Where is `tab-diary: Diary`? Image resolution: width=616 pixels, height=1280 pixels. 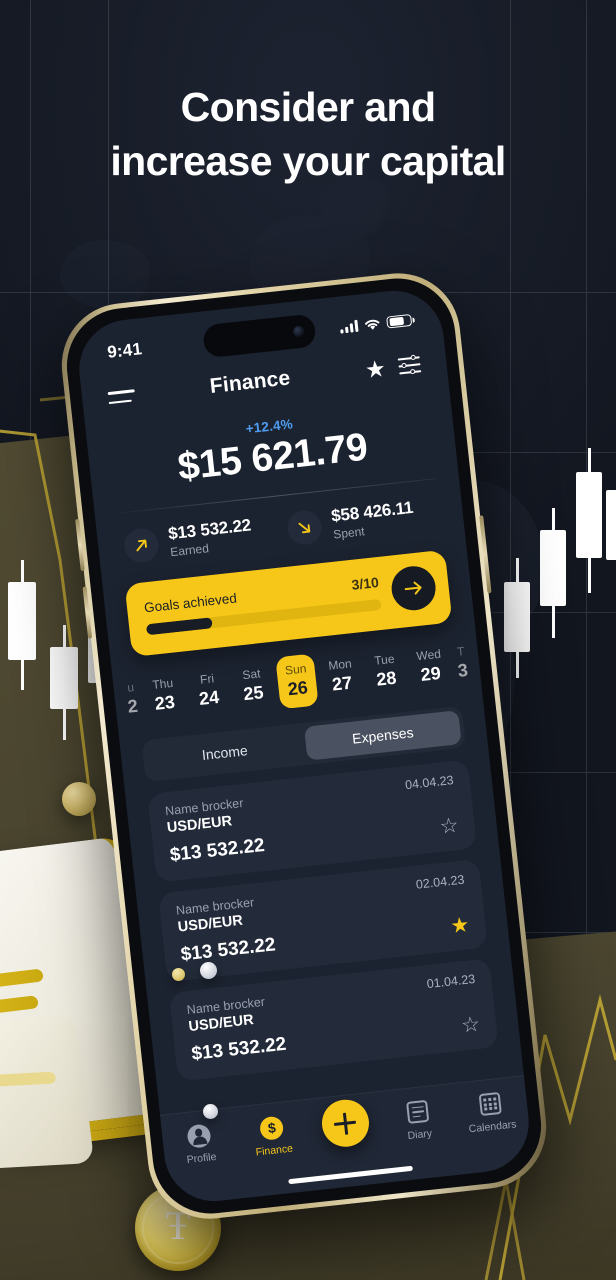 tab-diary: Diary is located at coordinates (417, 1119).